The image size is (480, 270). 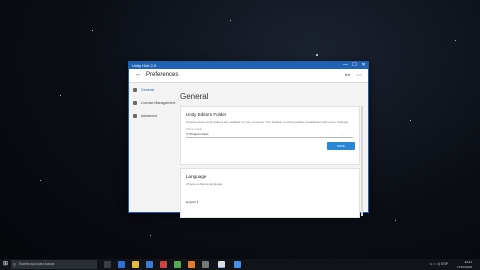 I want to click on file-explorer-icon, so click(x=135, y=264).